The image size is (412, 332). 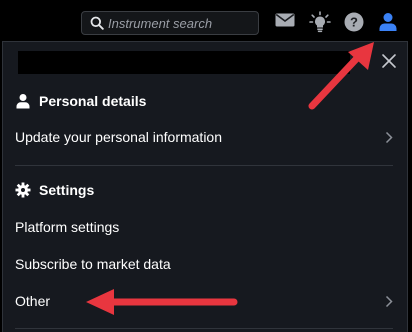 I want to click on search-input, so click(x=181, y=23).